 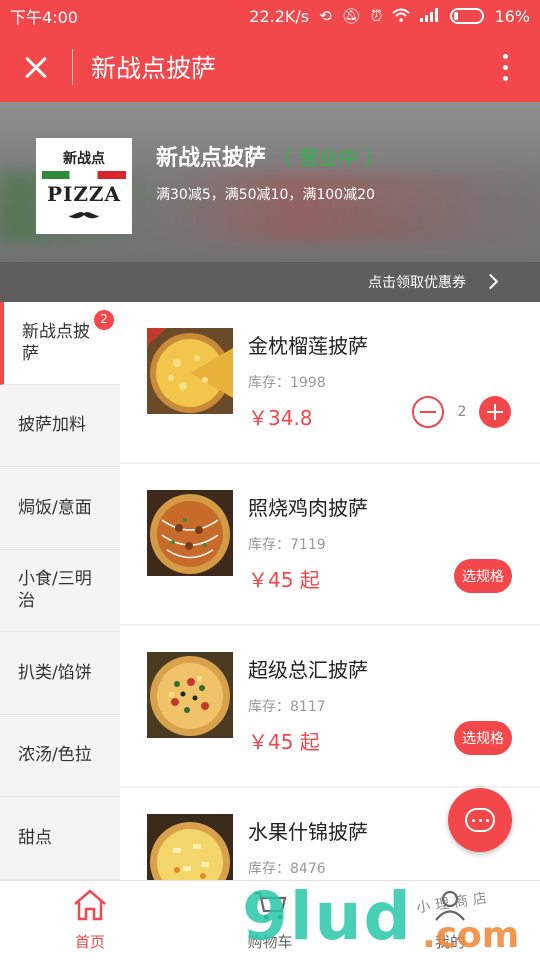 I want to click on logo-text-en: PIZZA, so click(x=84, y=194).